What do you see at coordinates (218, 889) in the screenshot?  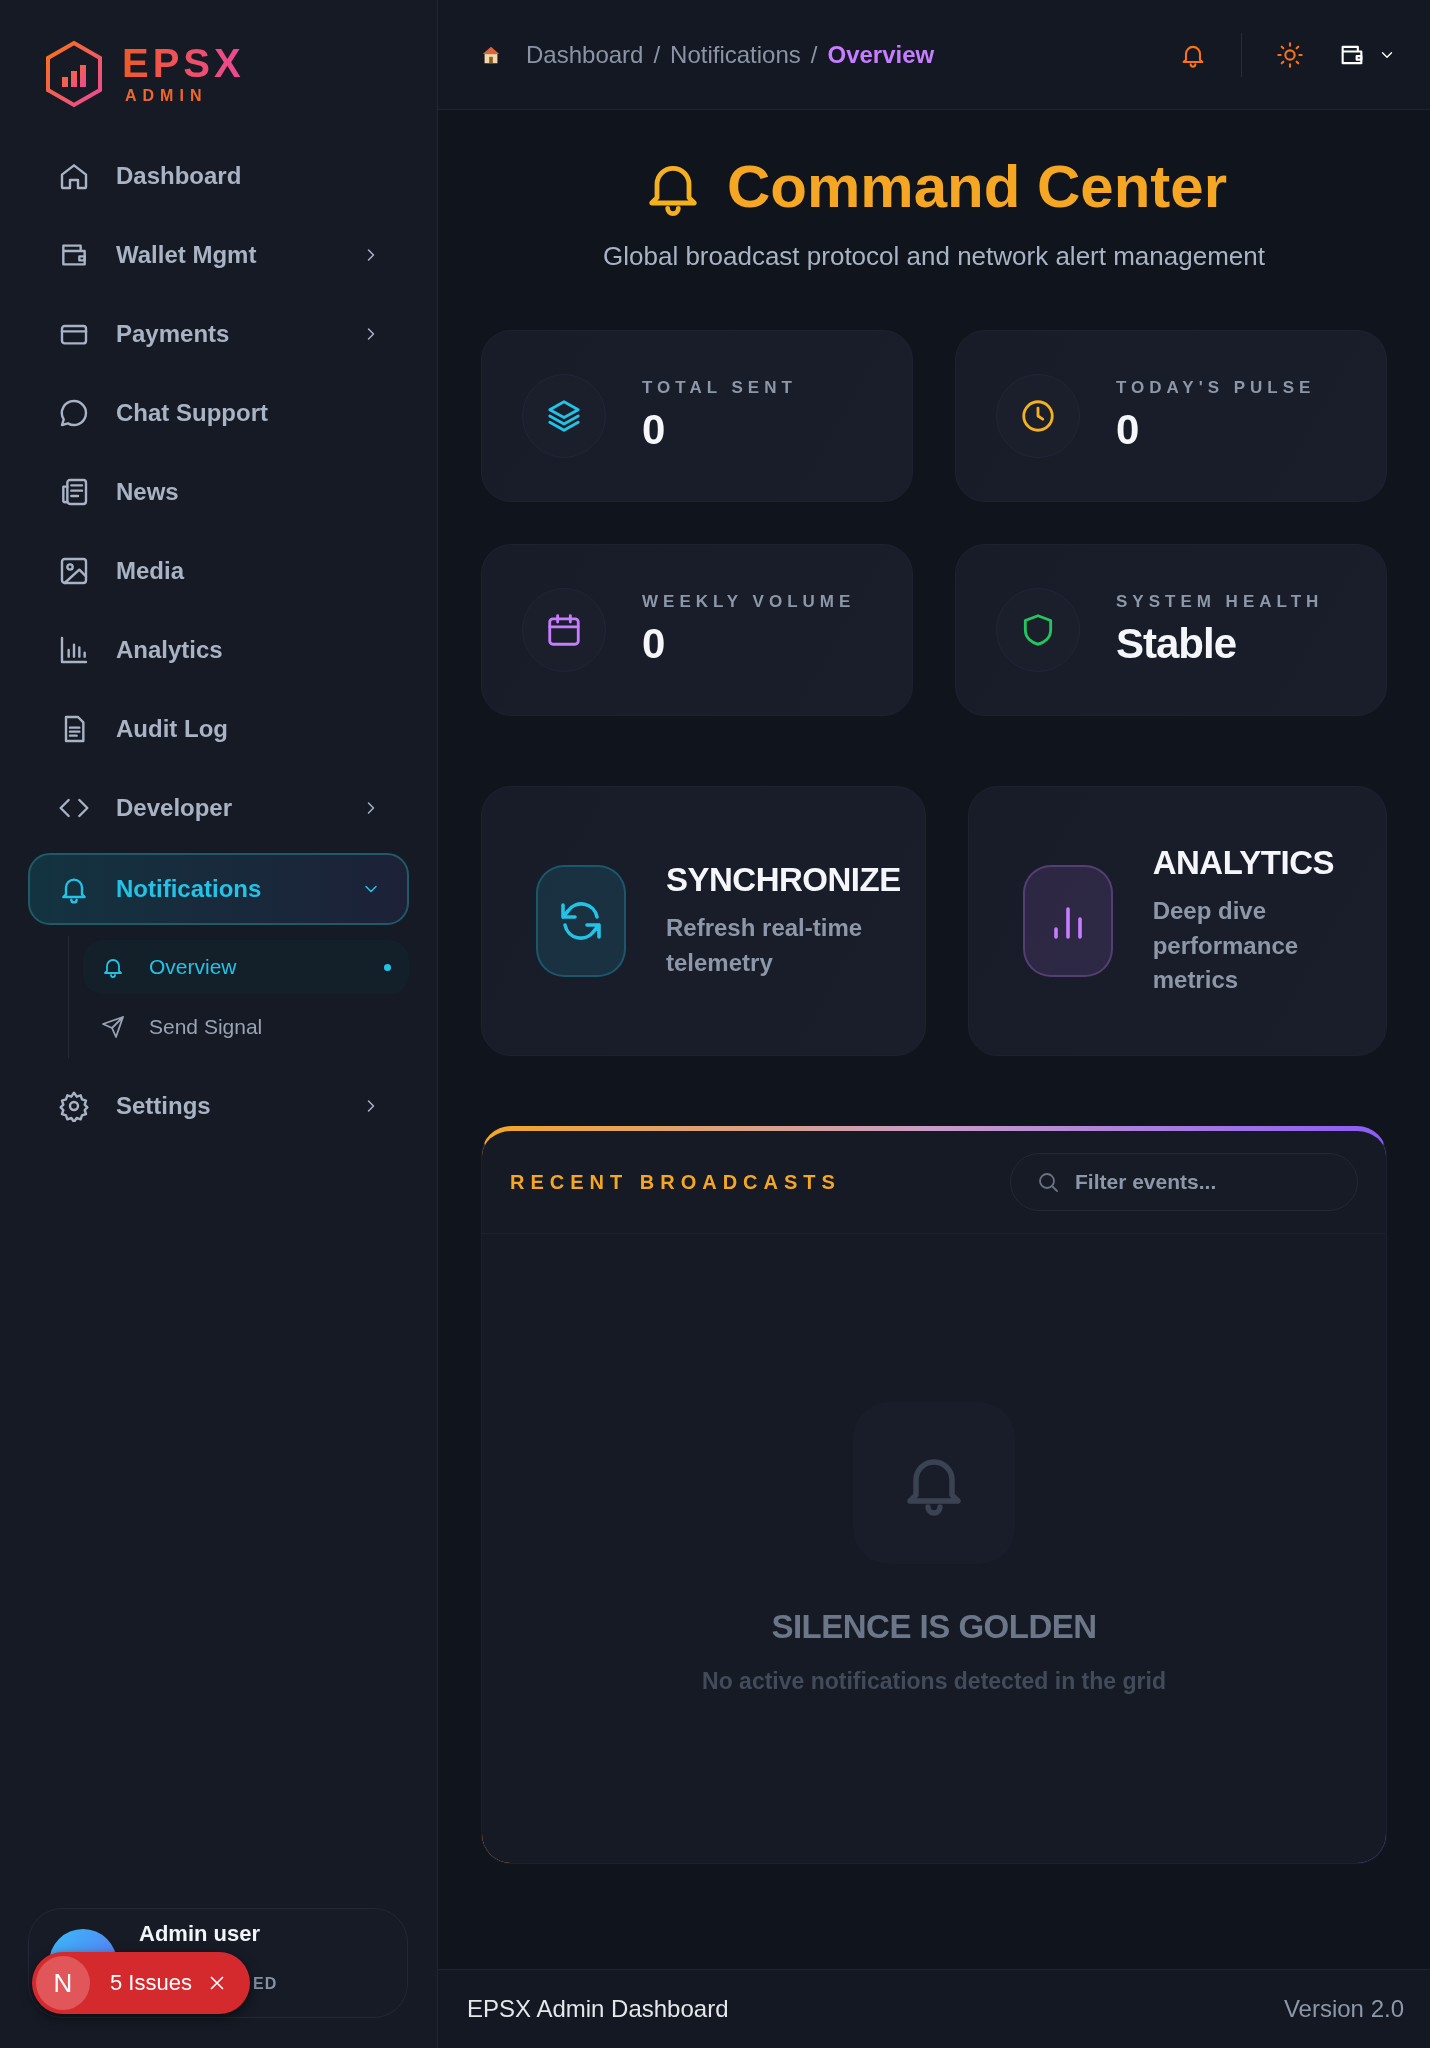 I see `sidebar-item: Notifications` at bounding box center [218, 889].